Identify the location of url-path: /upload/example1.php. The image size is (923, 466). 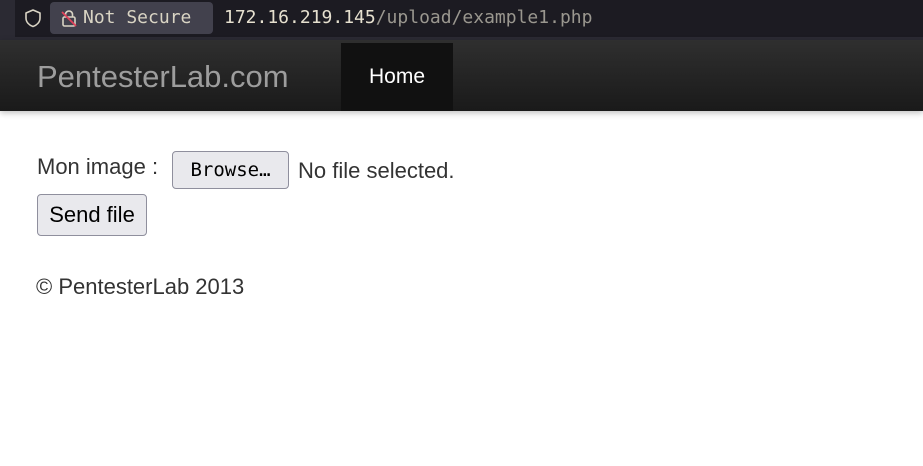
(484, 17).